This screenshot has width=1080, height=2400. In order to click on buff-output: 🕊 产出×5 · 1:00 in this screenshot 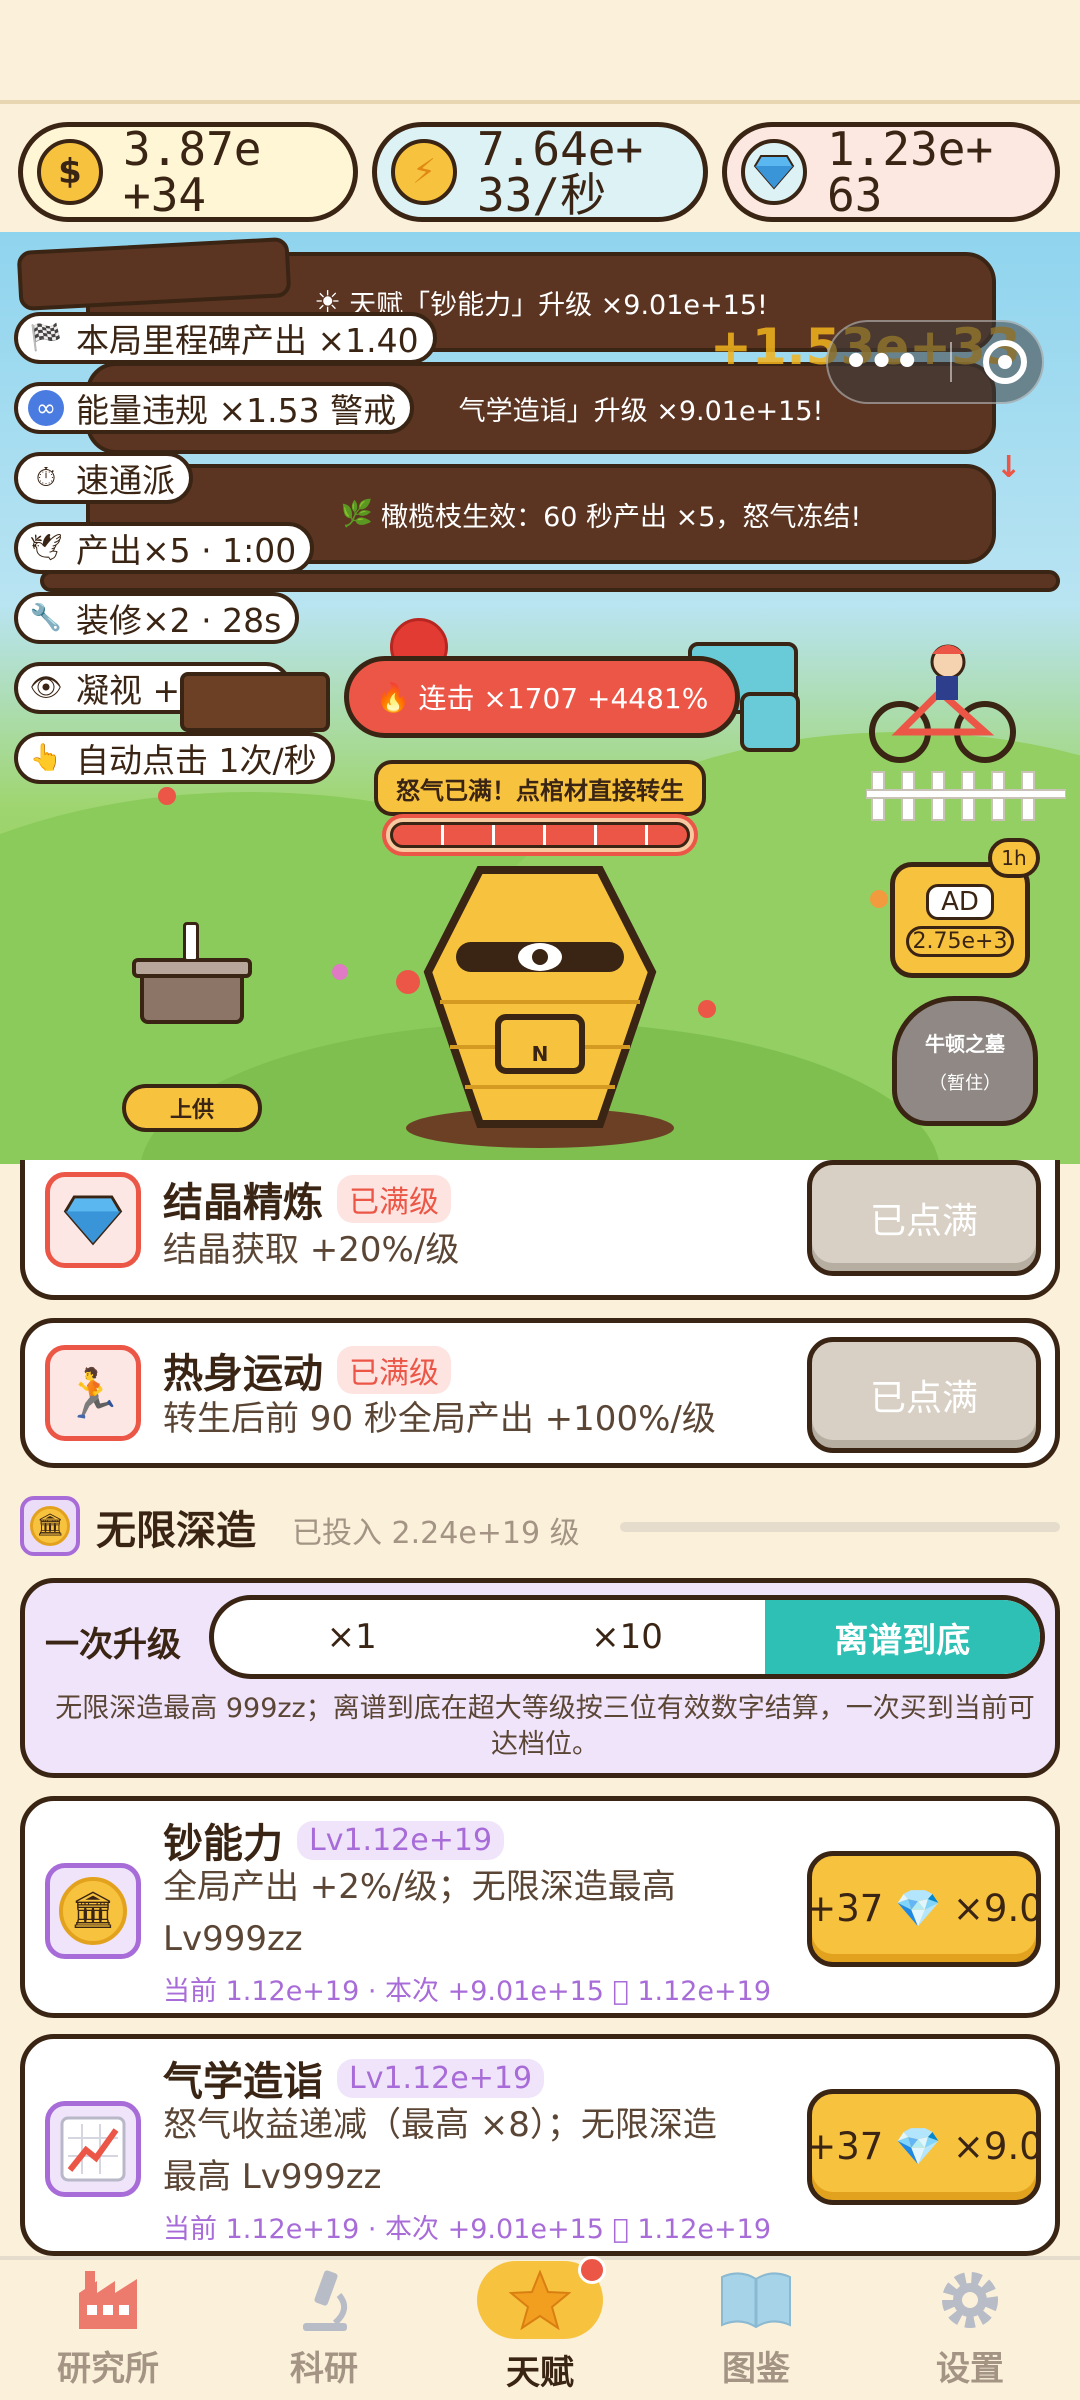, I will do `click(164, 548)`.